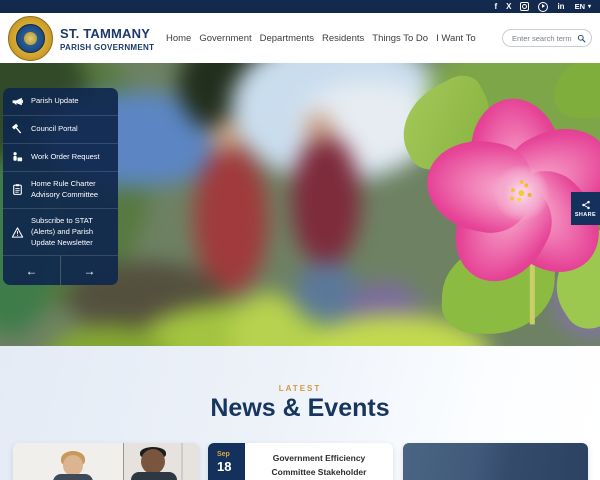 The width and height of the screenshot is (600, 480). Describe the element at coordinates (560, 6) in the screenshot. I see `linkedin-icon: in` at that location.